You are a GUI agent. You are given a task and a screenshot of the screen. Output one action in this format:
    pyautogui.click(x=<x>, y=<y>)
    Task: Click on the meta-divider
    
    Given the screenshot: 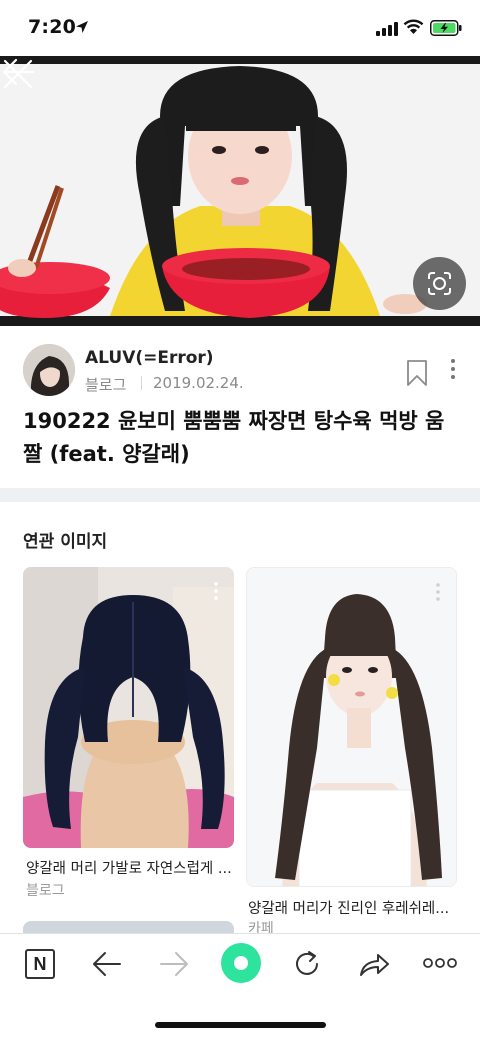 What is the action you would take?
    pyautogui.click(x=141, y=383)
    